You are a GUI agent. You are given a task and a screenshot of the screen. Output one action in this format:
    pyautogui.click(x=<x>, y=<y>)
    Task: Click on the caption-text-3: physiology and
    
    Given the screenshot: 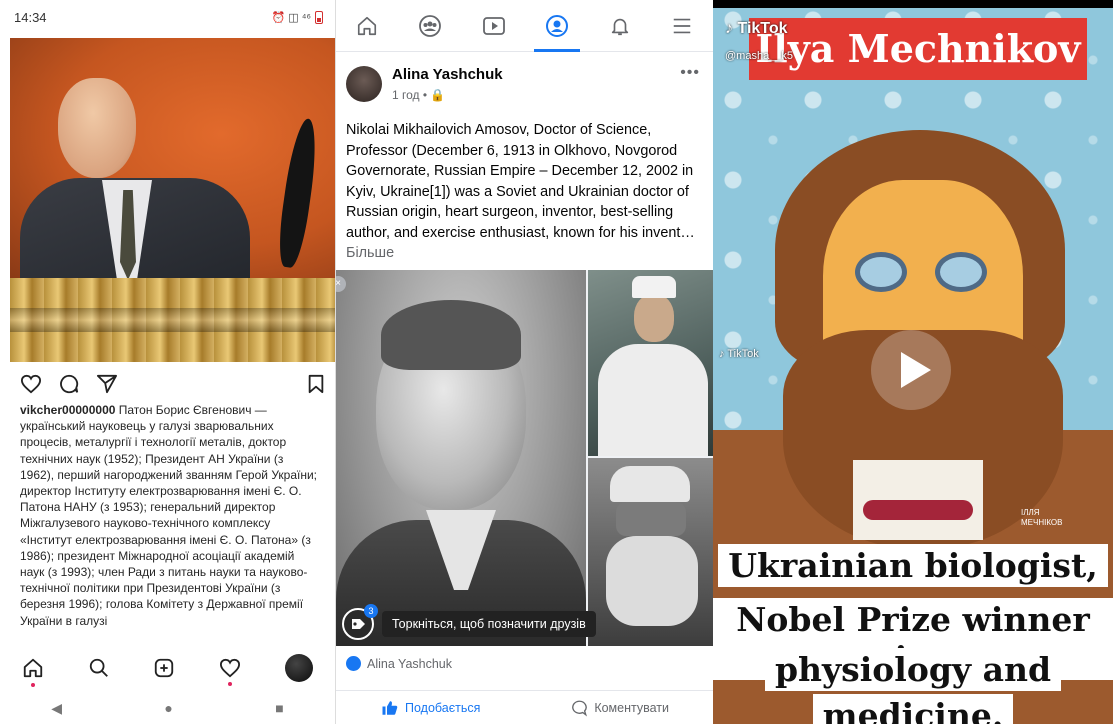 What is the action you would take?
    pyautogui.click(x=913, y=669)
    